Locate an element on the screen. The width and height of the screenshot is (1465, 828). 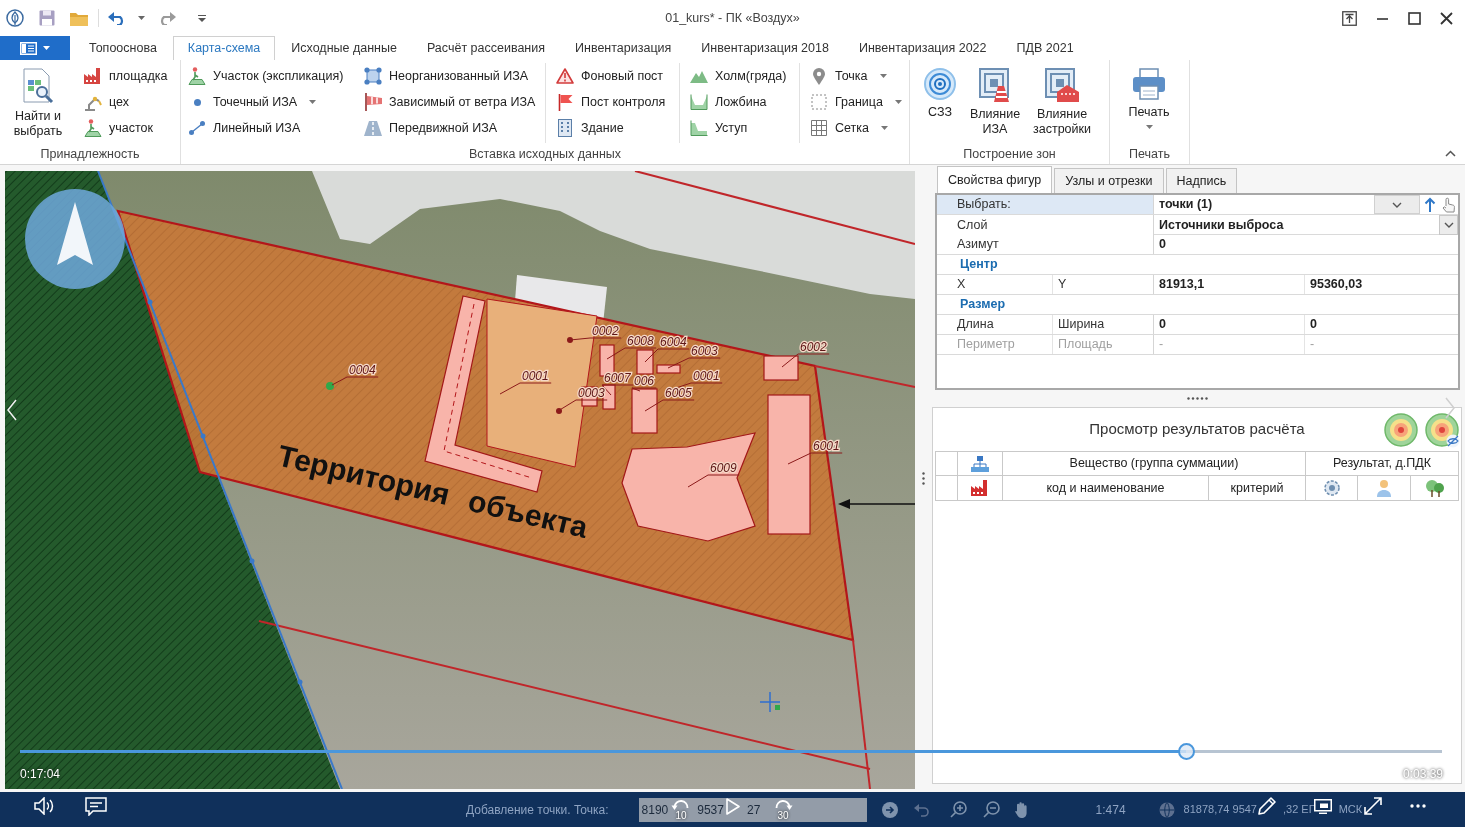
table-header-cell: Вещество (группа суммации) is located at coordinates (1154, 464).